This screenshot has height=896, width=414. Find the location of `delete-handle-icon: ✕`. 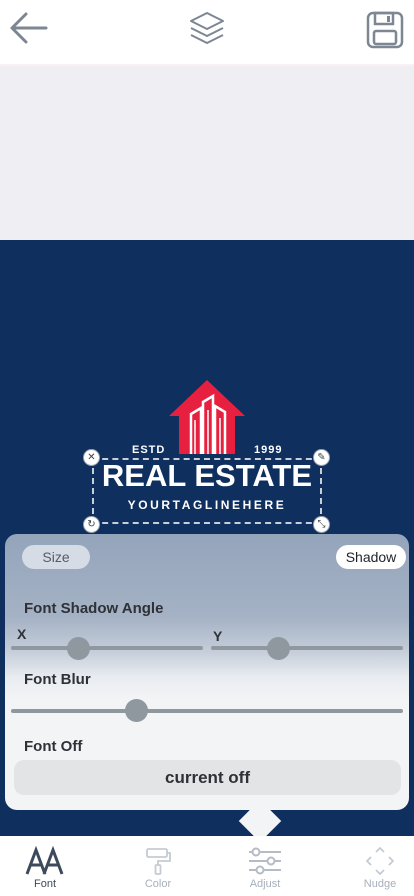

delete-handle-icon: ✕ is located at coordinates (91, 457).